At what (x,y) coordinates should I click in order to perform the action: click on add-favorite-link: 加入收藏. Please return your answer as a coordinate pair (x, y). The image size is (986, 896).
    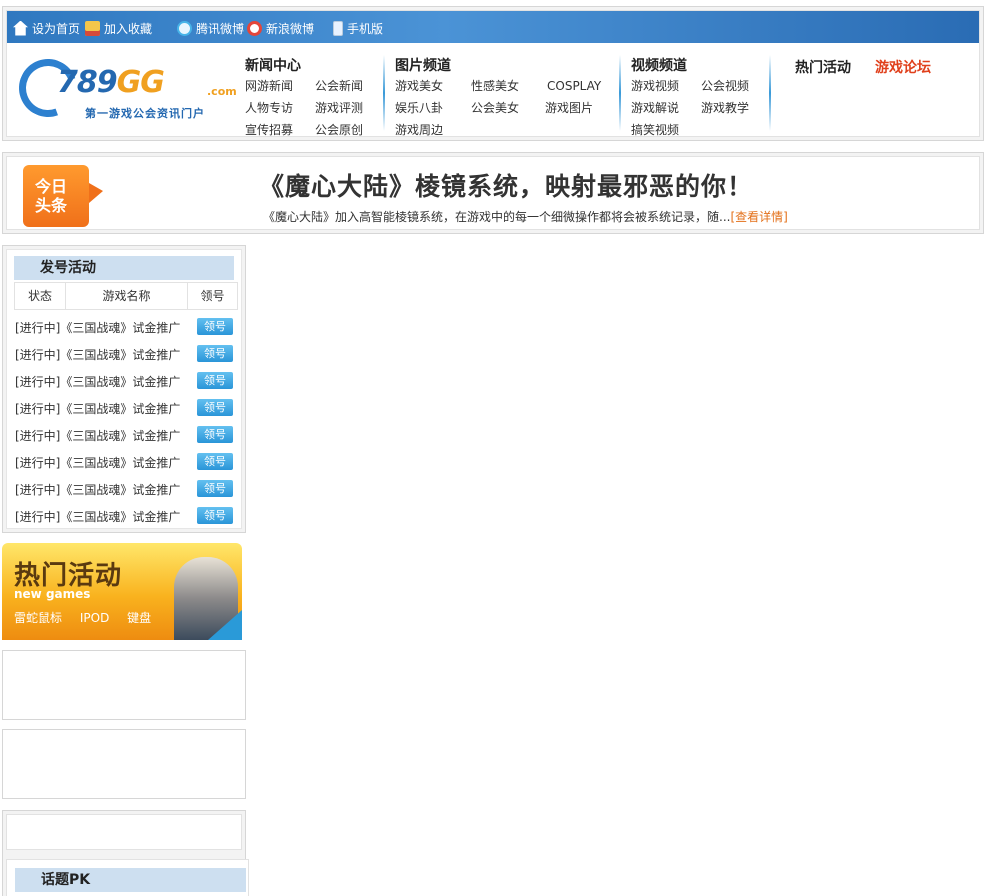
    Looking at the image, I should click on (118, 28).